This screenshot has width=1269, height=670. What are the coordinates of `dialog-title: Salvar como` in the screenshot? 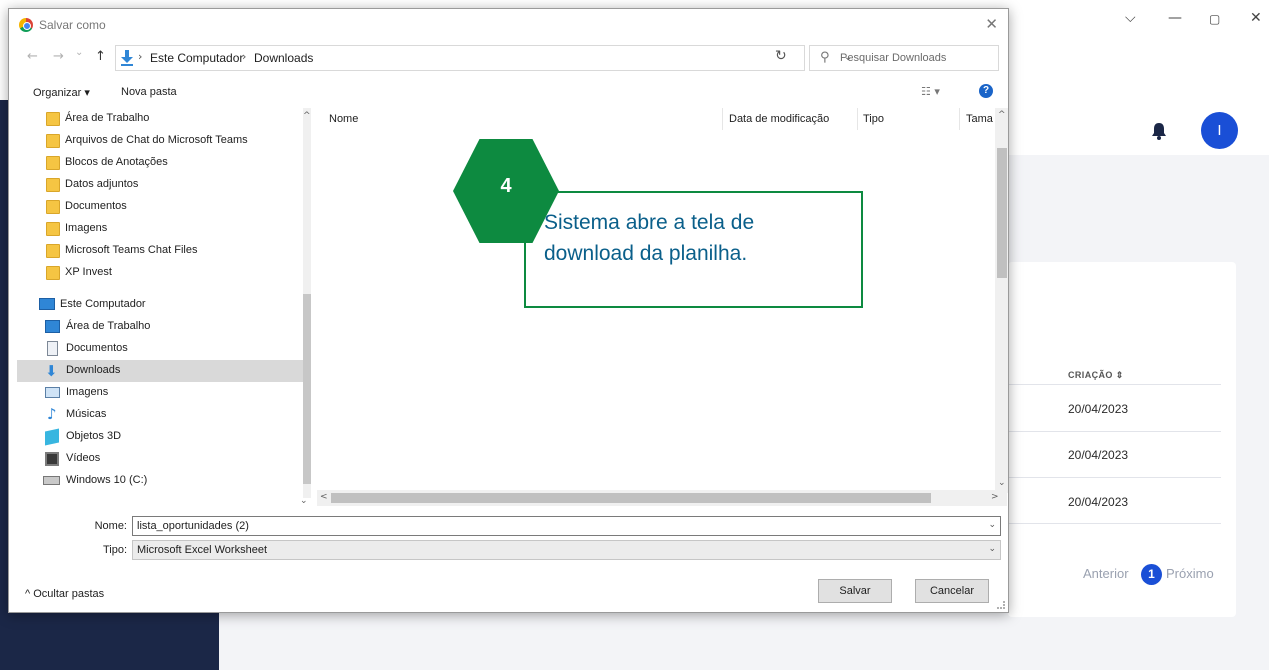 It's located at (72, 25).